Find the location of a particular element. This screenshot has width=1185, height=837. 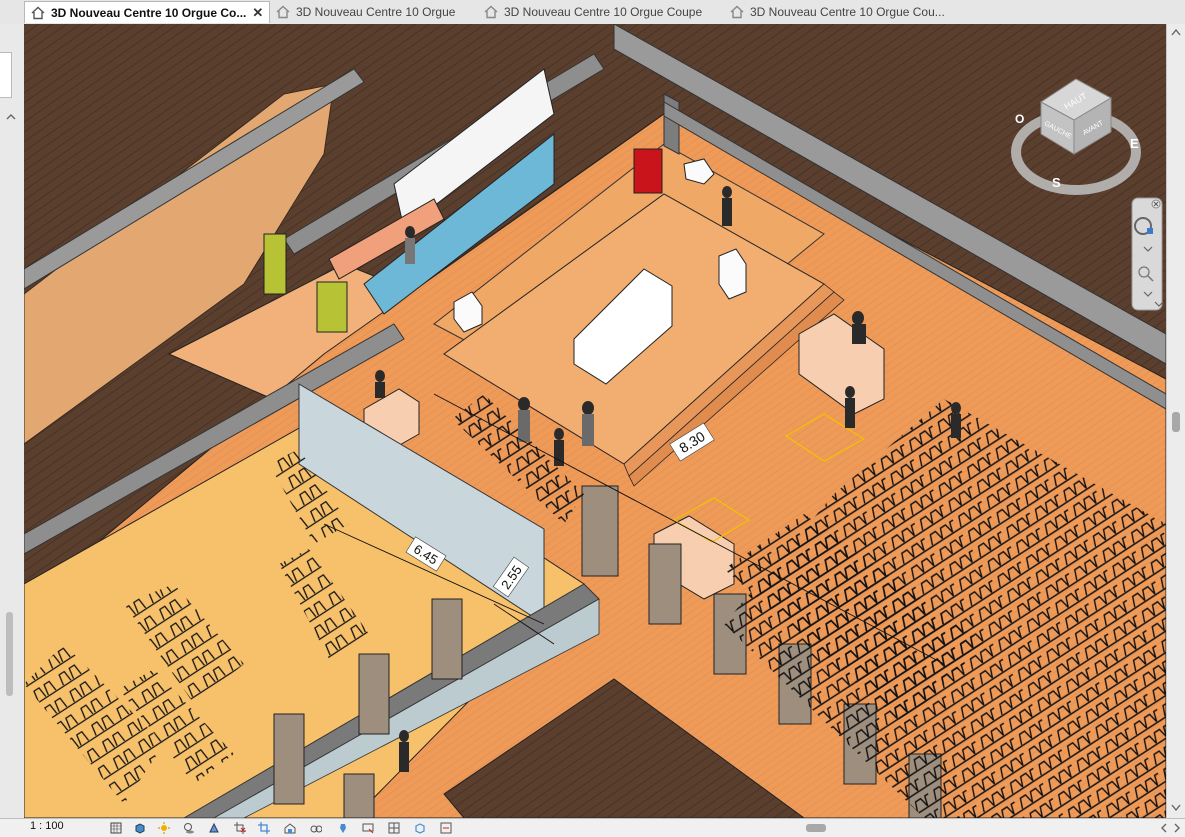

tab-label: 3D Nouveau Centre 10 Orgue is located at coordinates (376, 12).